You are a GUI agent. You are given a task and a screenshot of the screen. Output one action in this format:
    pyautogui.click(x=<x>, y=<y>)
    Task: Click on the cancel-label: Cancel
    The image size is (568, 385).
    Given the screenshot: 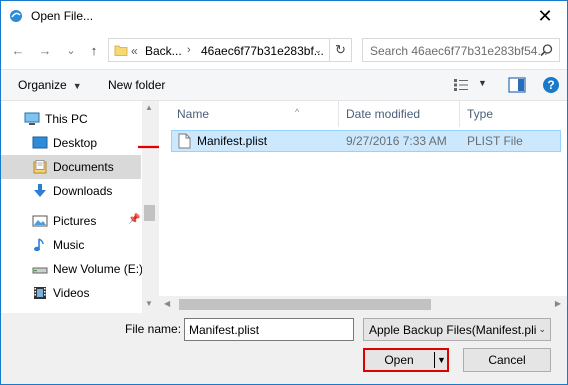 What is the action you would take?
    pyautogui.click(x=507, y=360)
    